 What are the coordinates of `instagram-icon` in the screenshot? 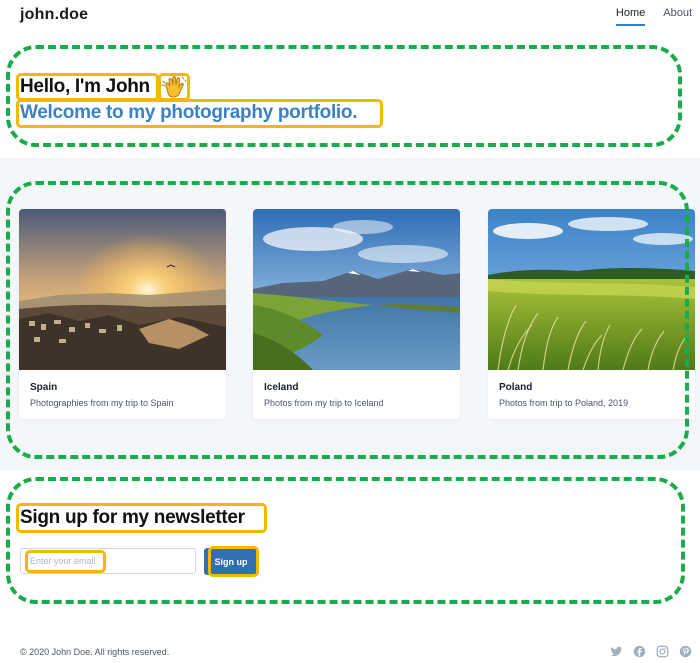 It's located at (662, 651).